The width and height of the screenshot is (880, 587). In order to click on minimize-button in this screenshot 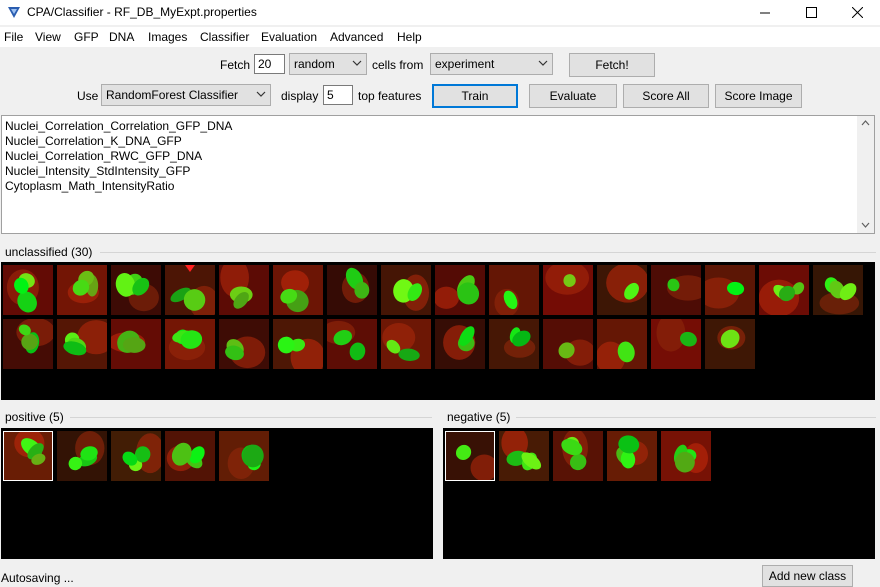, I will do `click(765, 12)`.